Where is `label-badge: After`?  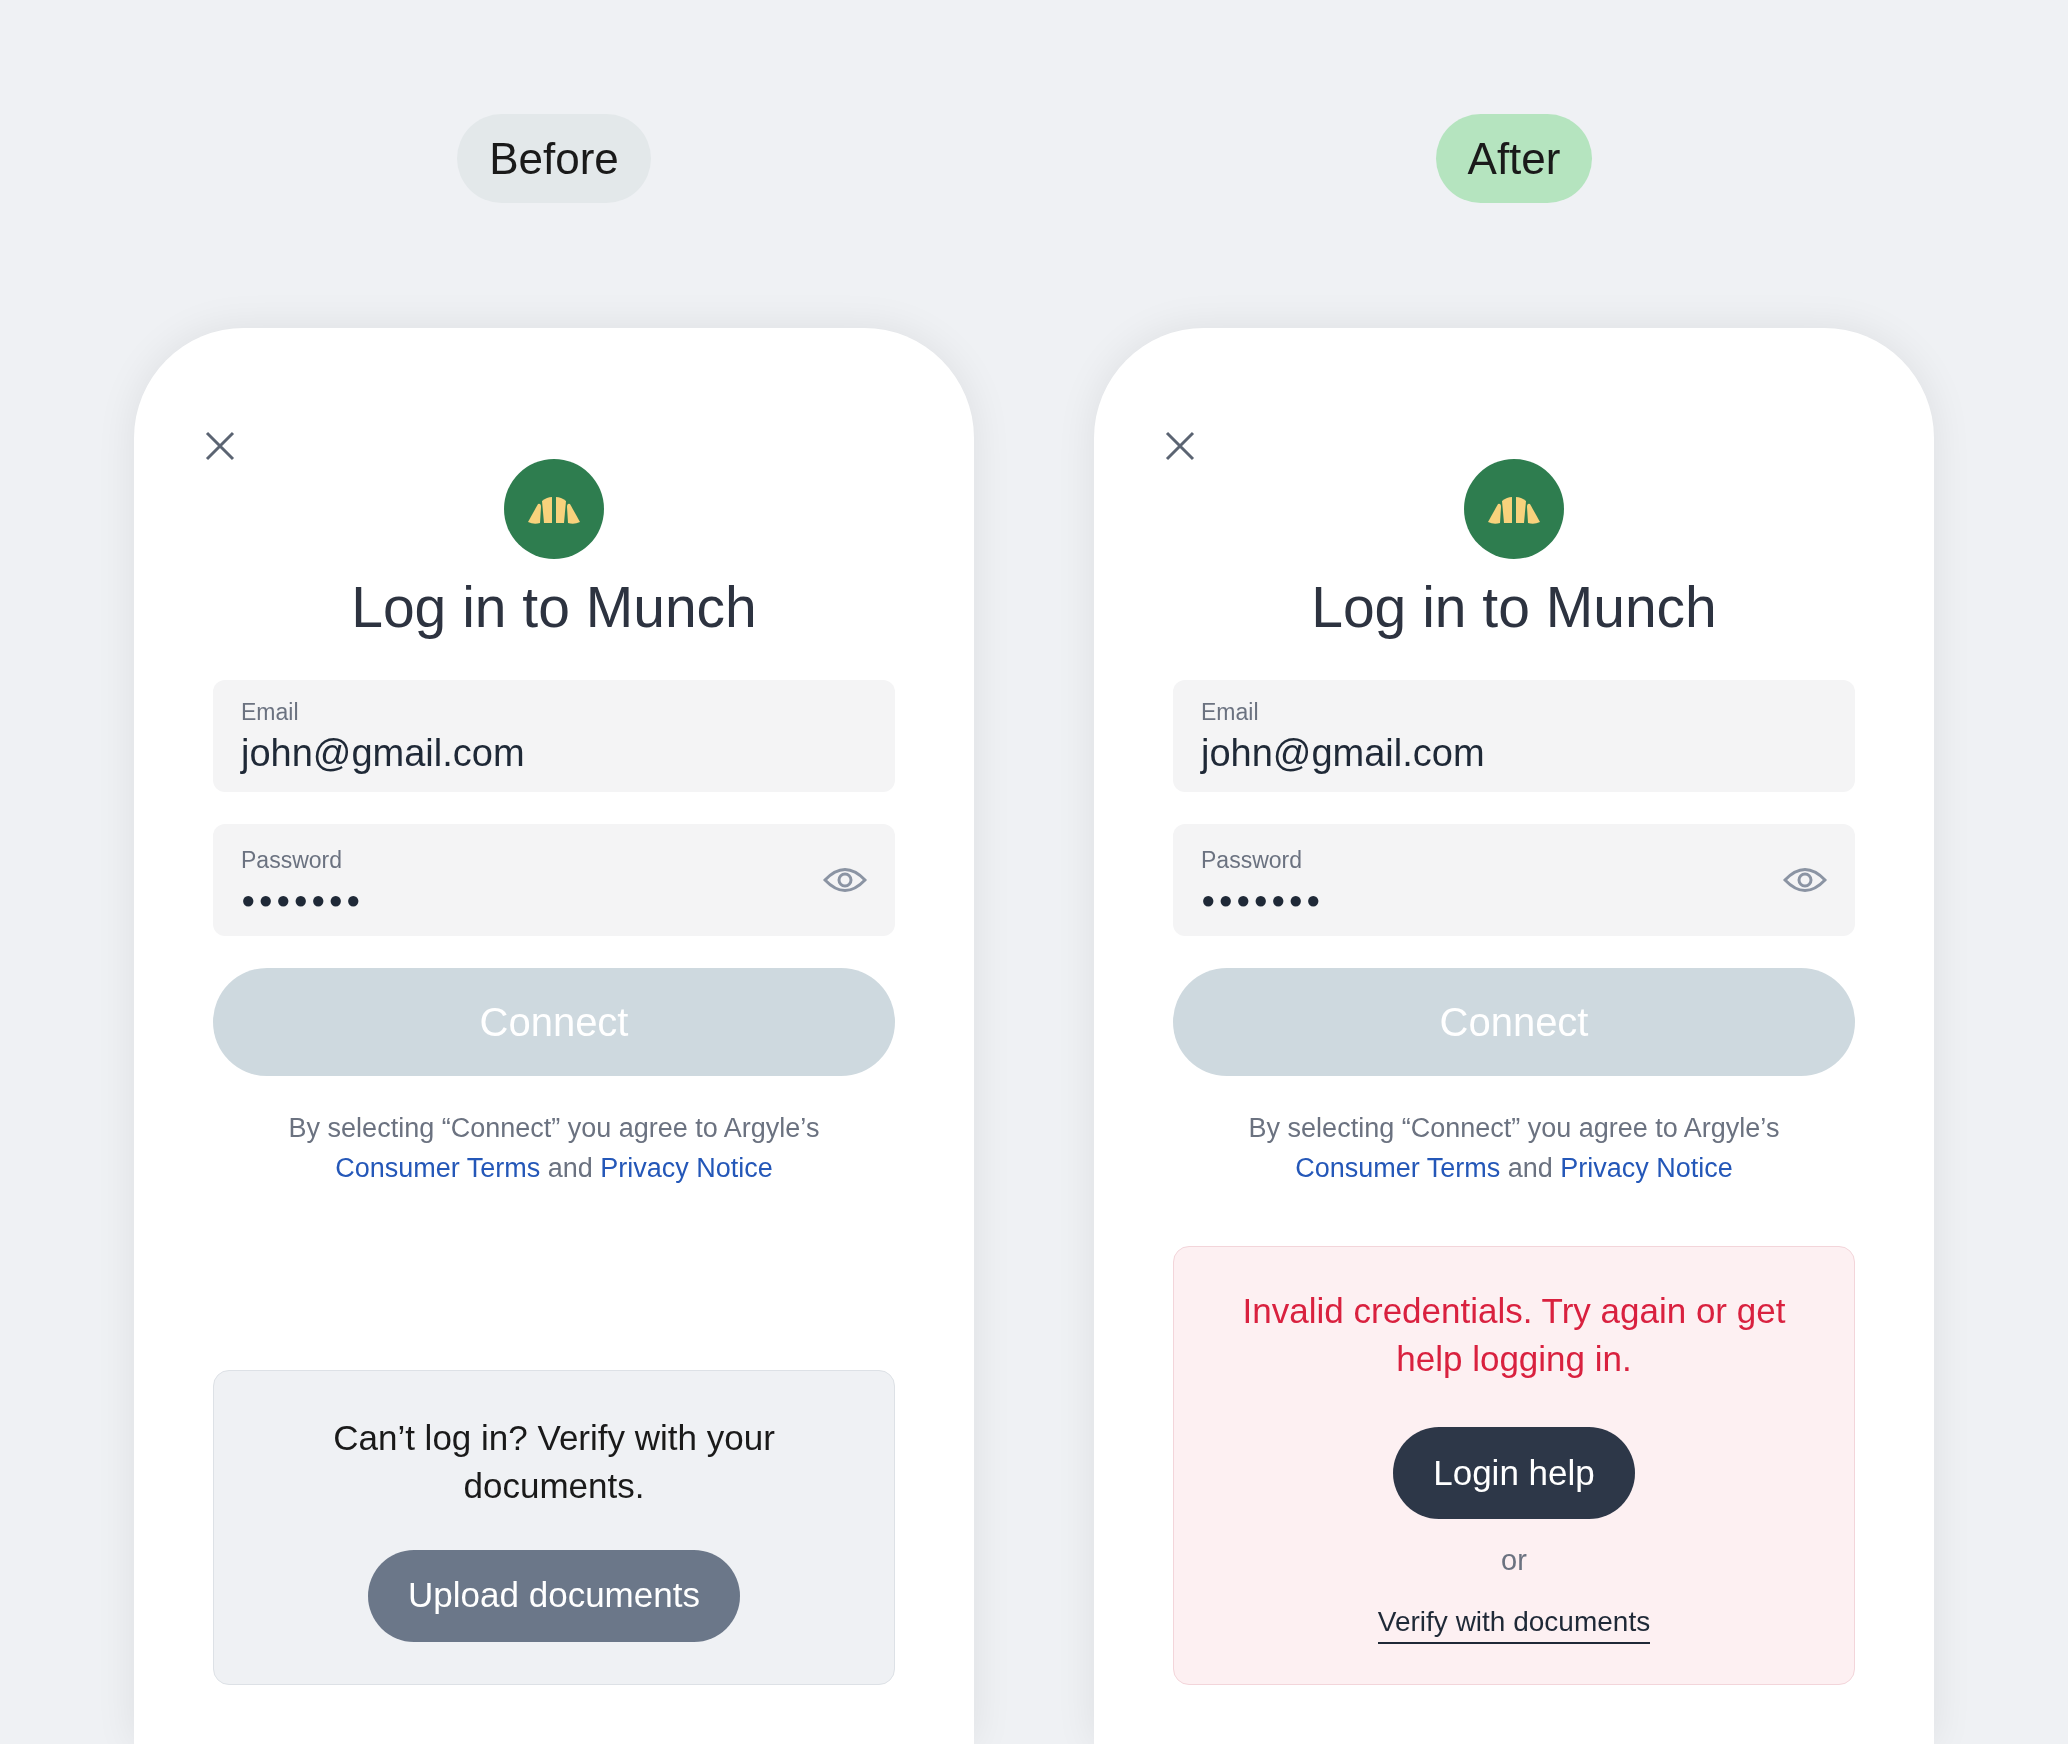
label-badge: After is located at coordinates (1514, 159).